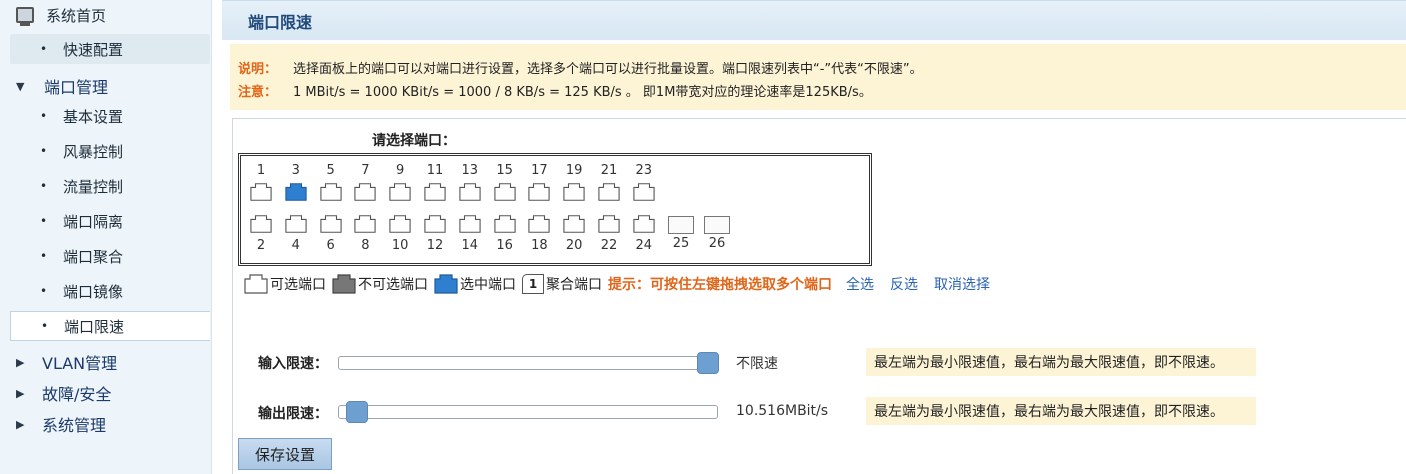  Describe the element at coordinates (258, 69) in the screenshot. I see `notice-key: 说明：` at that location.